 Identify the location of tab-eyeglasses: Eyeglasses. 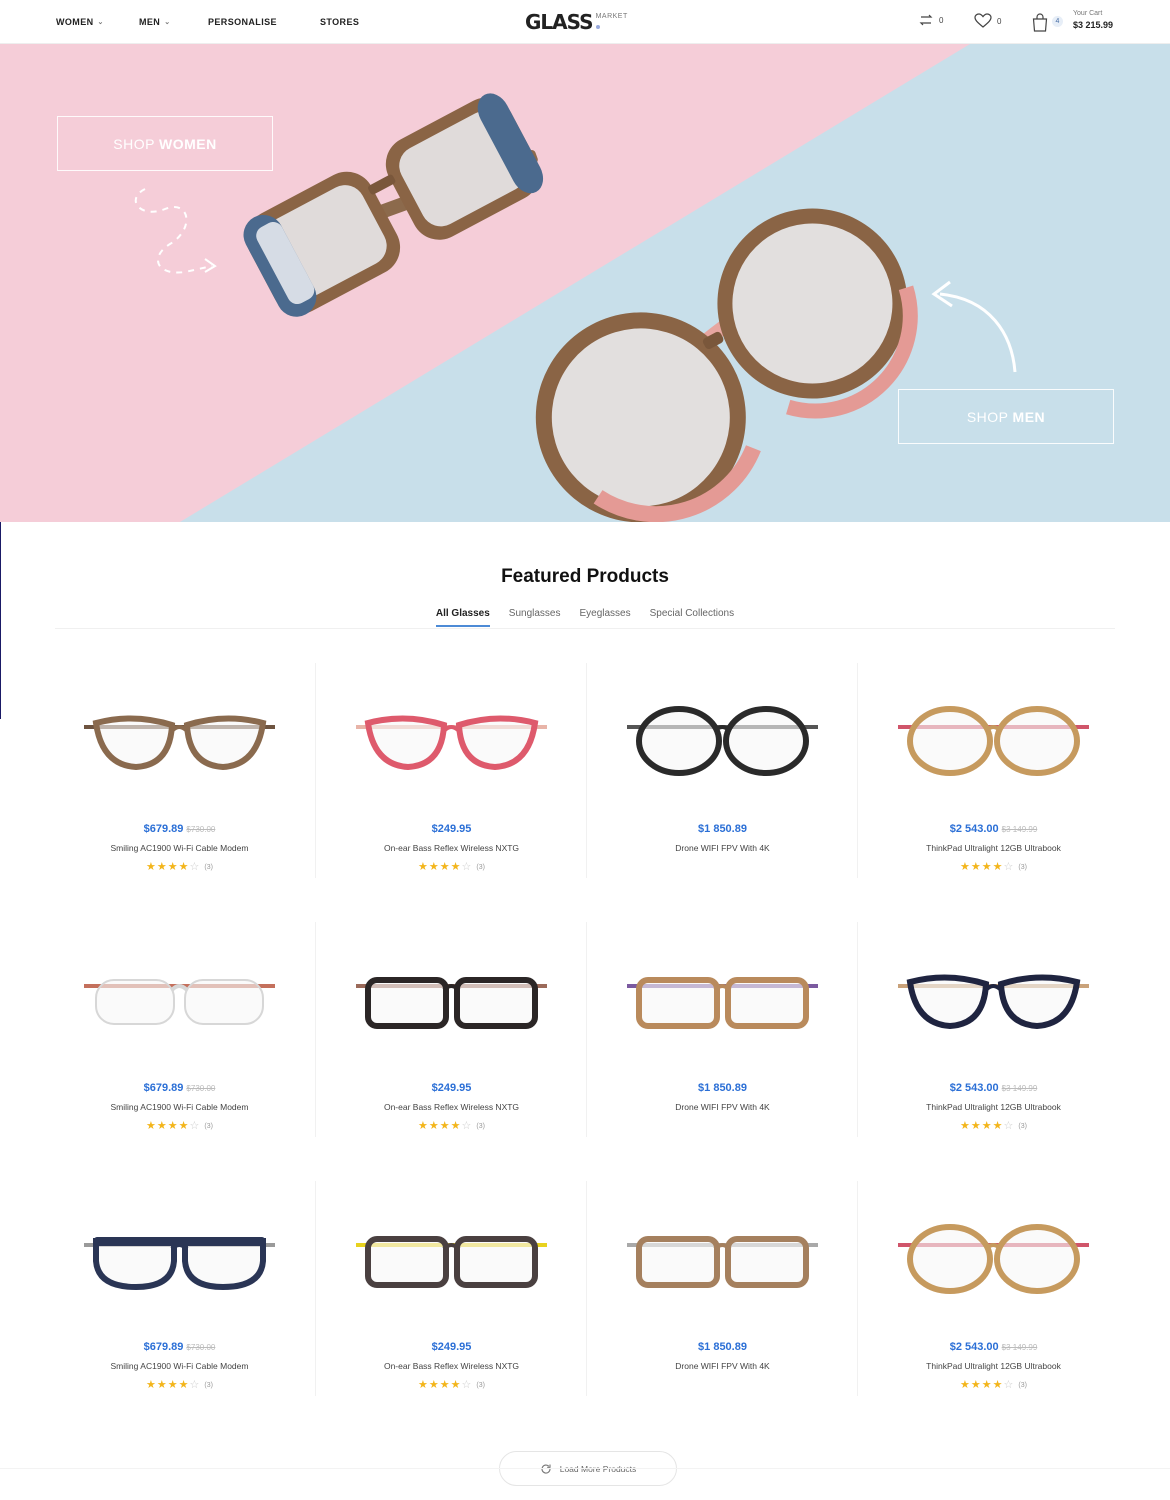
(604, 617).